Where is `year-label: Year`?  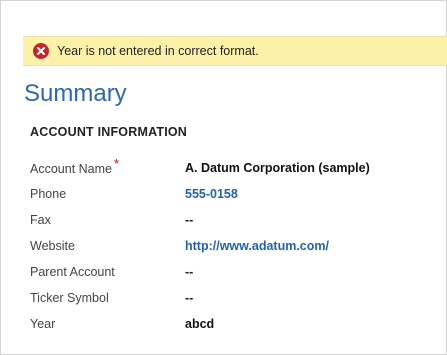 year-label: Year is located at coordinates (43, 324).